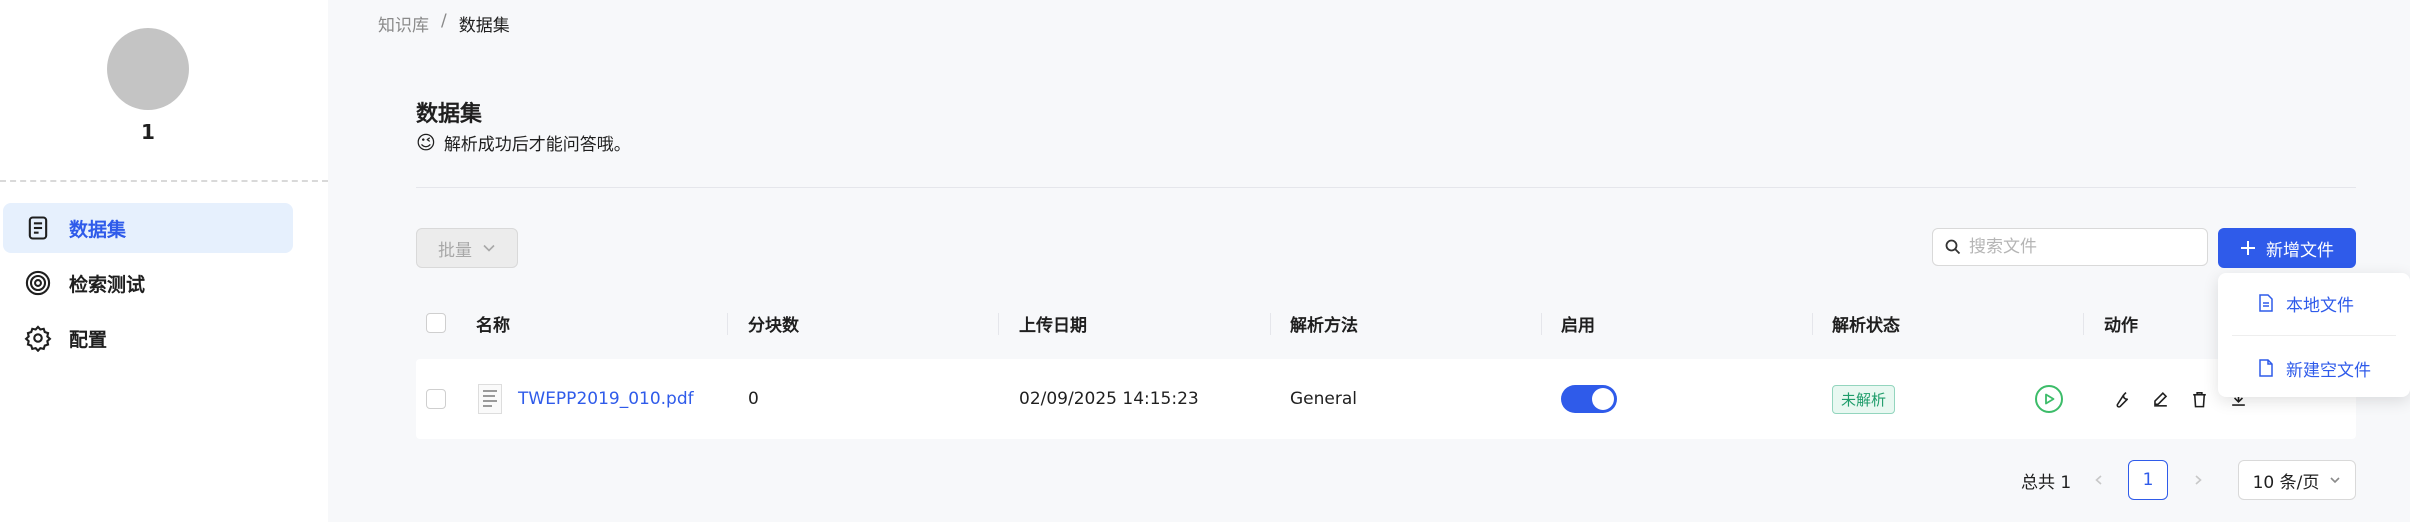  Describe the element at coordinates (164, 181) in the screenshot. I see `sidebar-divider` at that location.